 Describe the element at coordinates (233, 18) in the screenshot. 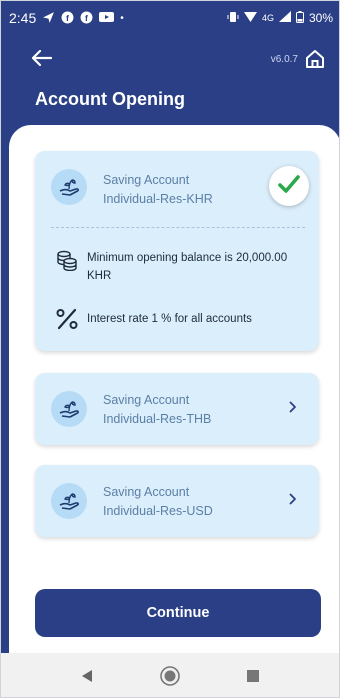

I see `vibrate-icon` at that location.